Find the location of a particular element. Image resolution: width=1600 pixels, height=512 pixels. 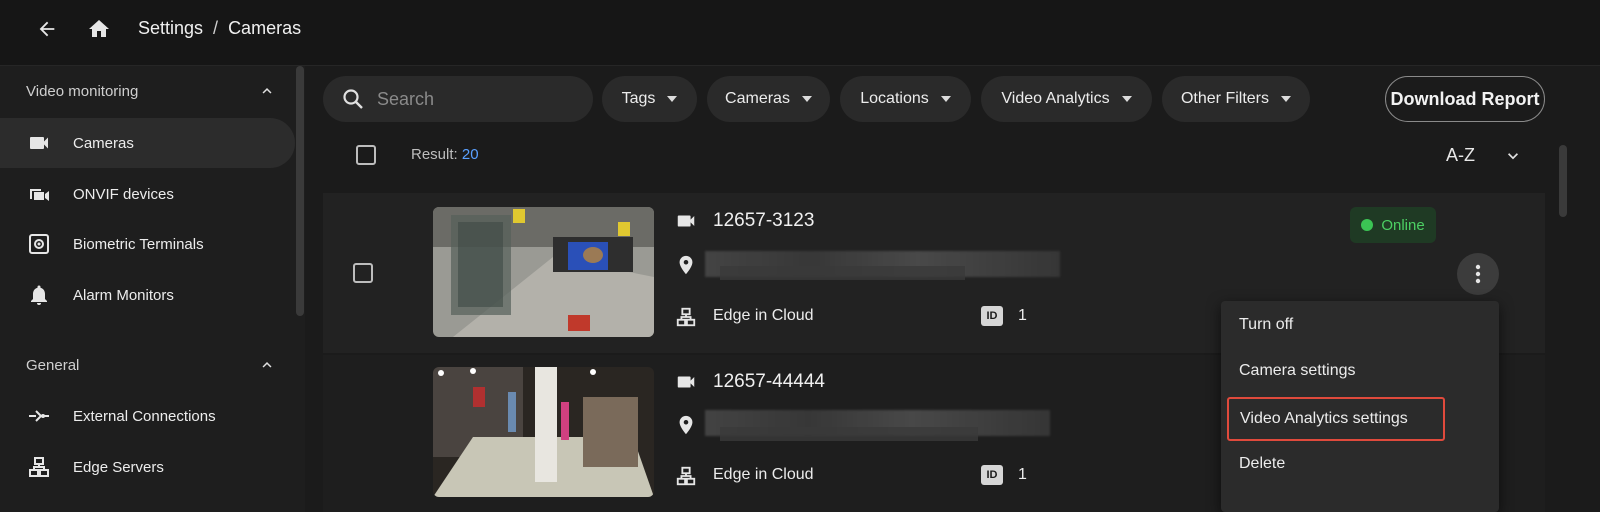

camera-name: 12657-3123 is located at coordinates (763, 221).